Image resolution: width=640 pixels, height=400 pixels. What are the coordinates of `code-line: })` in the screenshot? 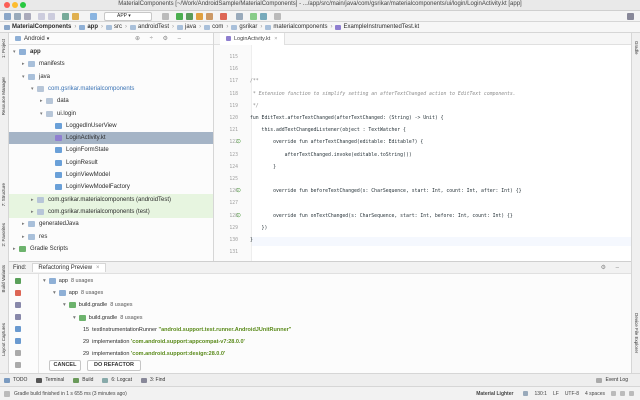 It's located at (259, 228).